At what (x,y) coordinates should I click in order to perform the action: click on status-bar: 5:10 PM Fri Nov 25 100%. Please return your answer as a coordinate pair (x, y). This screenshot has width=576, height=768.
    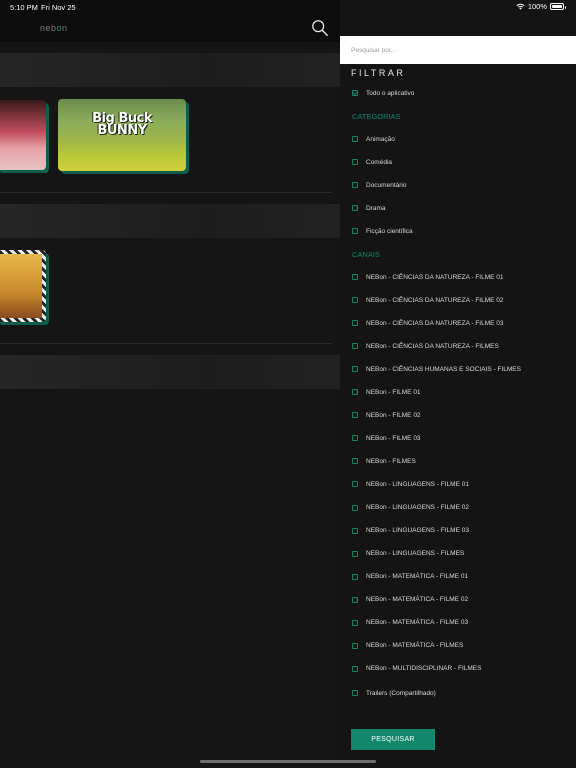
    Looking at the image, I should click on (288, 7).